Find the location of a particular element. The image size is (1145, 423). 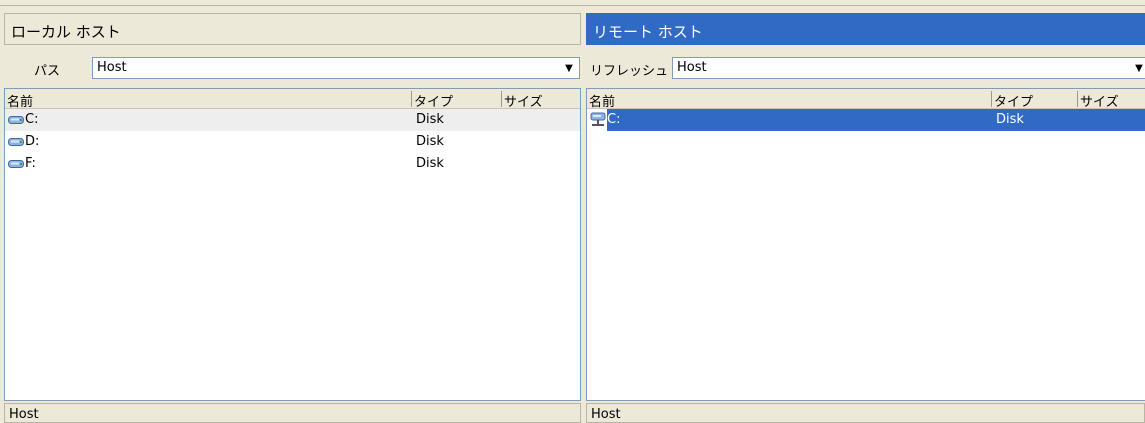

local-col-name: 名前 is located at coordinates (208, 100).